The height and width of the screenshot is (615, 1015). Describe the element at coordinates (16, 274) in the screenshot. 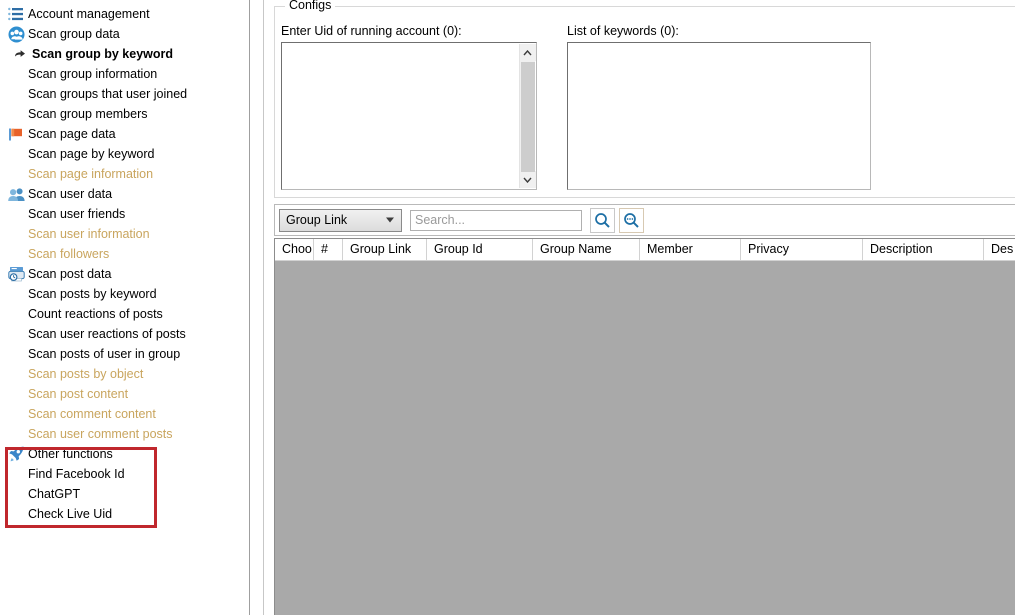

I see `post-clock-icon` at that location.